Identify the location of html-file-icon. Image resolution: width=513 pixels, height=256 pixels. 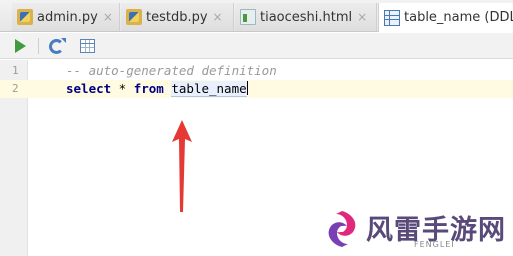
(248, 17).